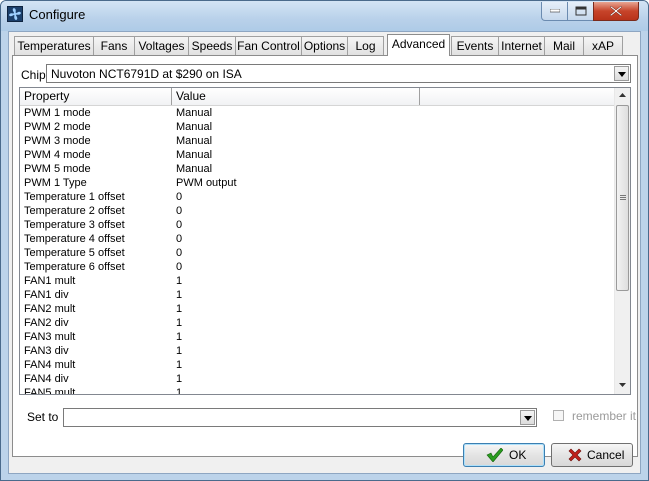 The width and height of the screenshot is (649, 481). I want to click on tab-voltages: Voltages, so click(161, 45).